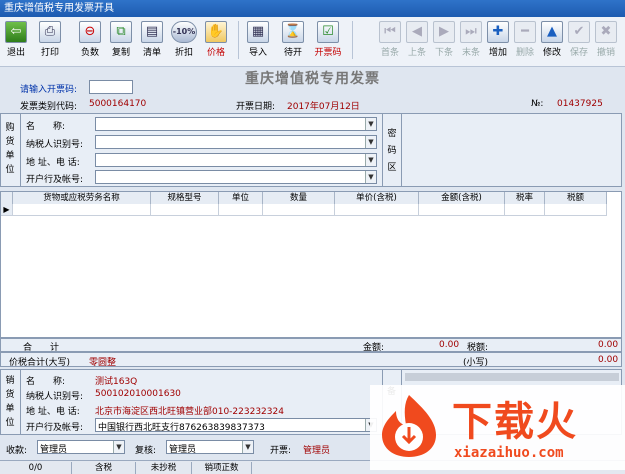 This screenshot has width=625, height=474. What do you see at coordinates (417, 32) in the screenshot?
I see `prev-icon: ◀` at bounding box center [417, 32].